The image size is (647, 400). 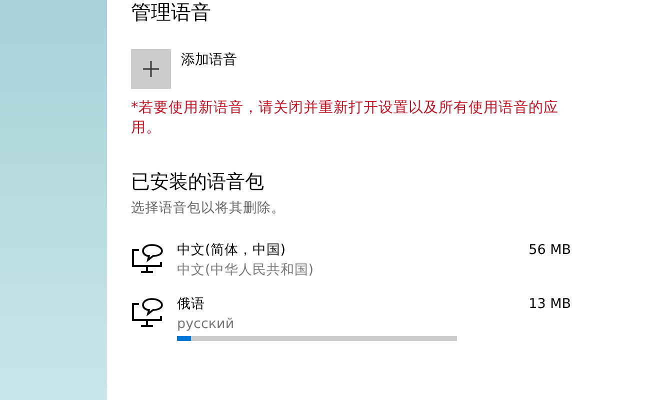 I want to click on pack-name: 中文(简体，中国), so click(x=231, y=250).